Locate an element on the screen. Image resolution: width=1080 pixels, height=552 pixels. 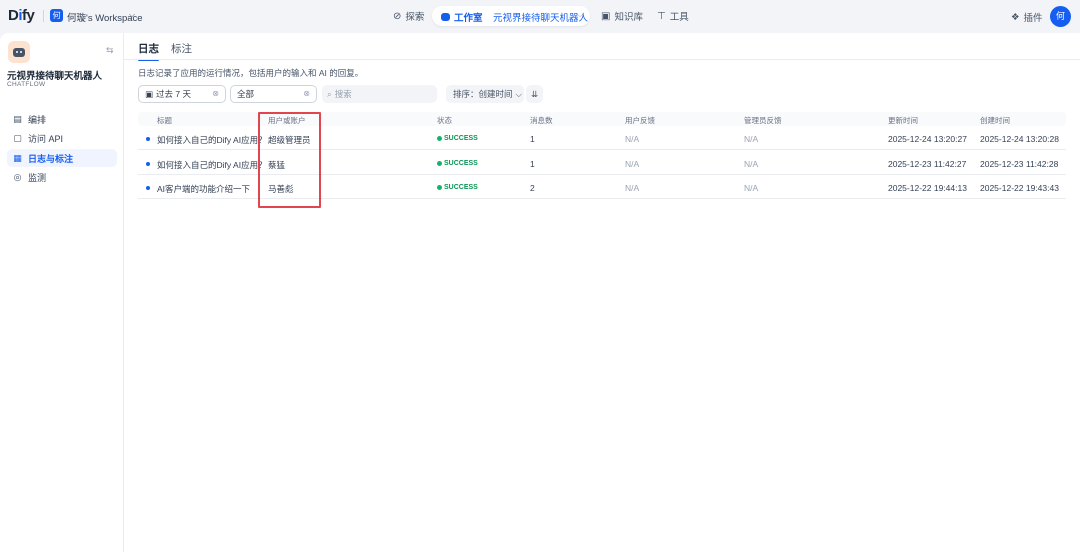
current-app-selector: 元视界接待聊天机器人 is located at coordinates (540, 17).